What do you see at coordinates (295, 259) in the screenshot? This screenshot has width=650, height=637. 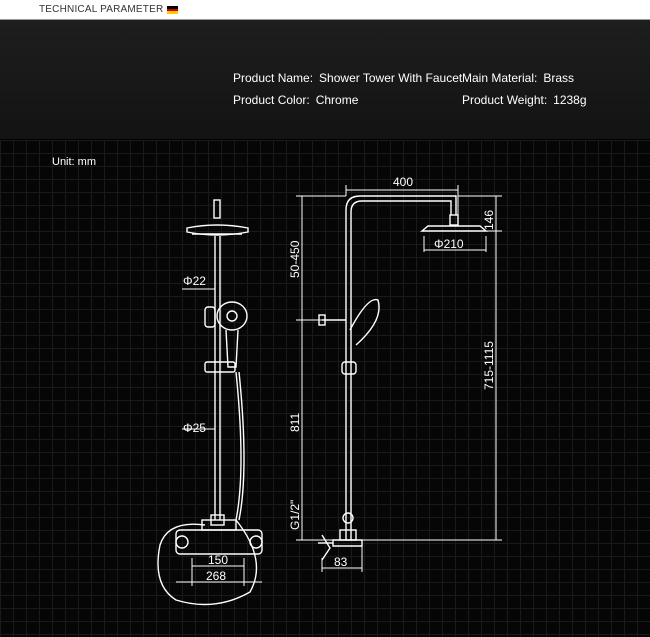 I see `dim-text-50-450: 50-450` at bounding box center [295, 259].